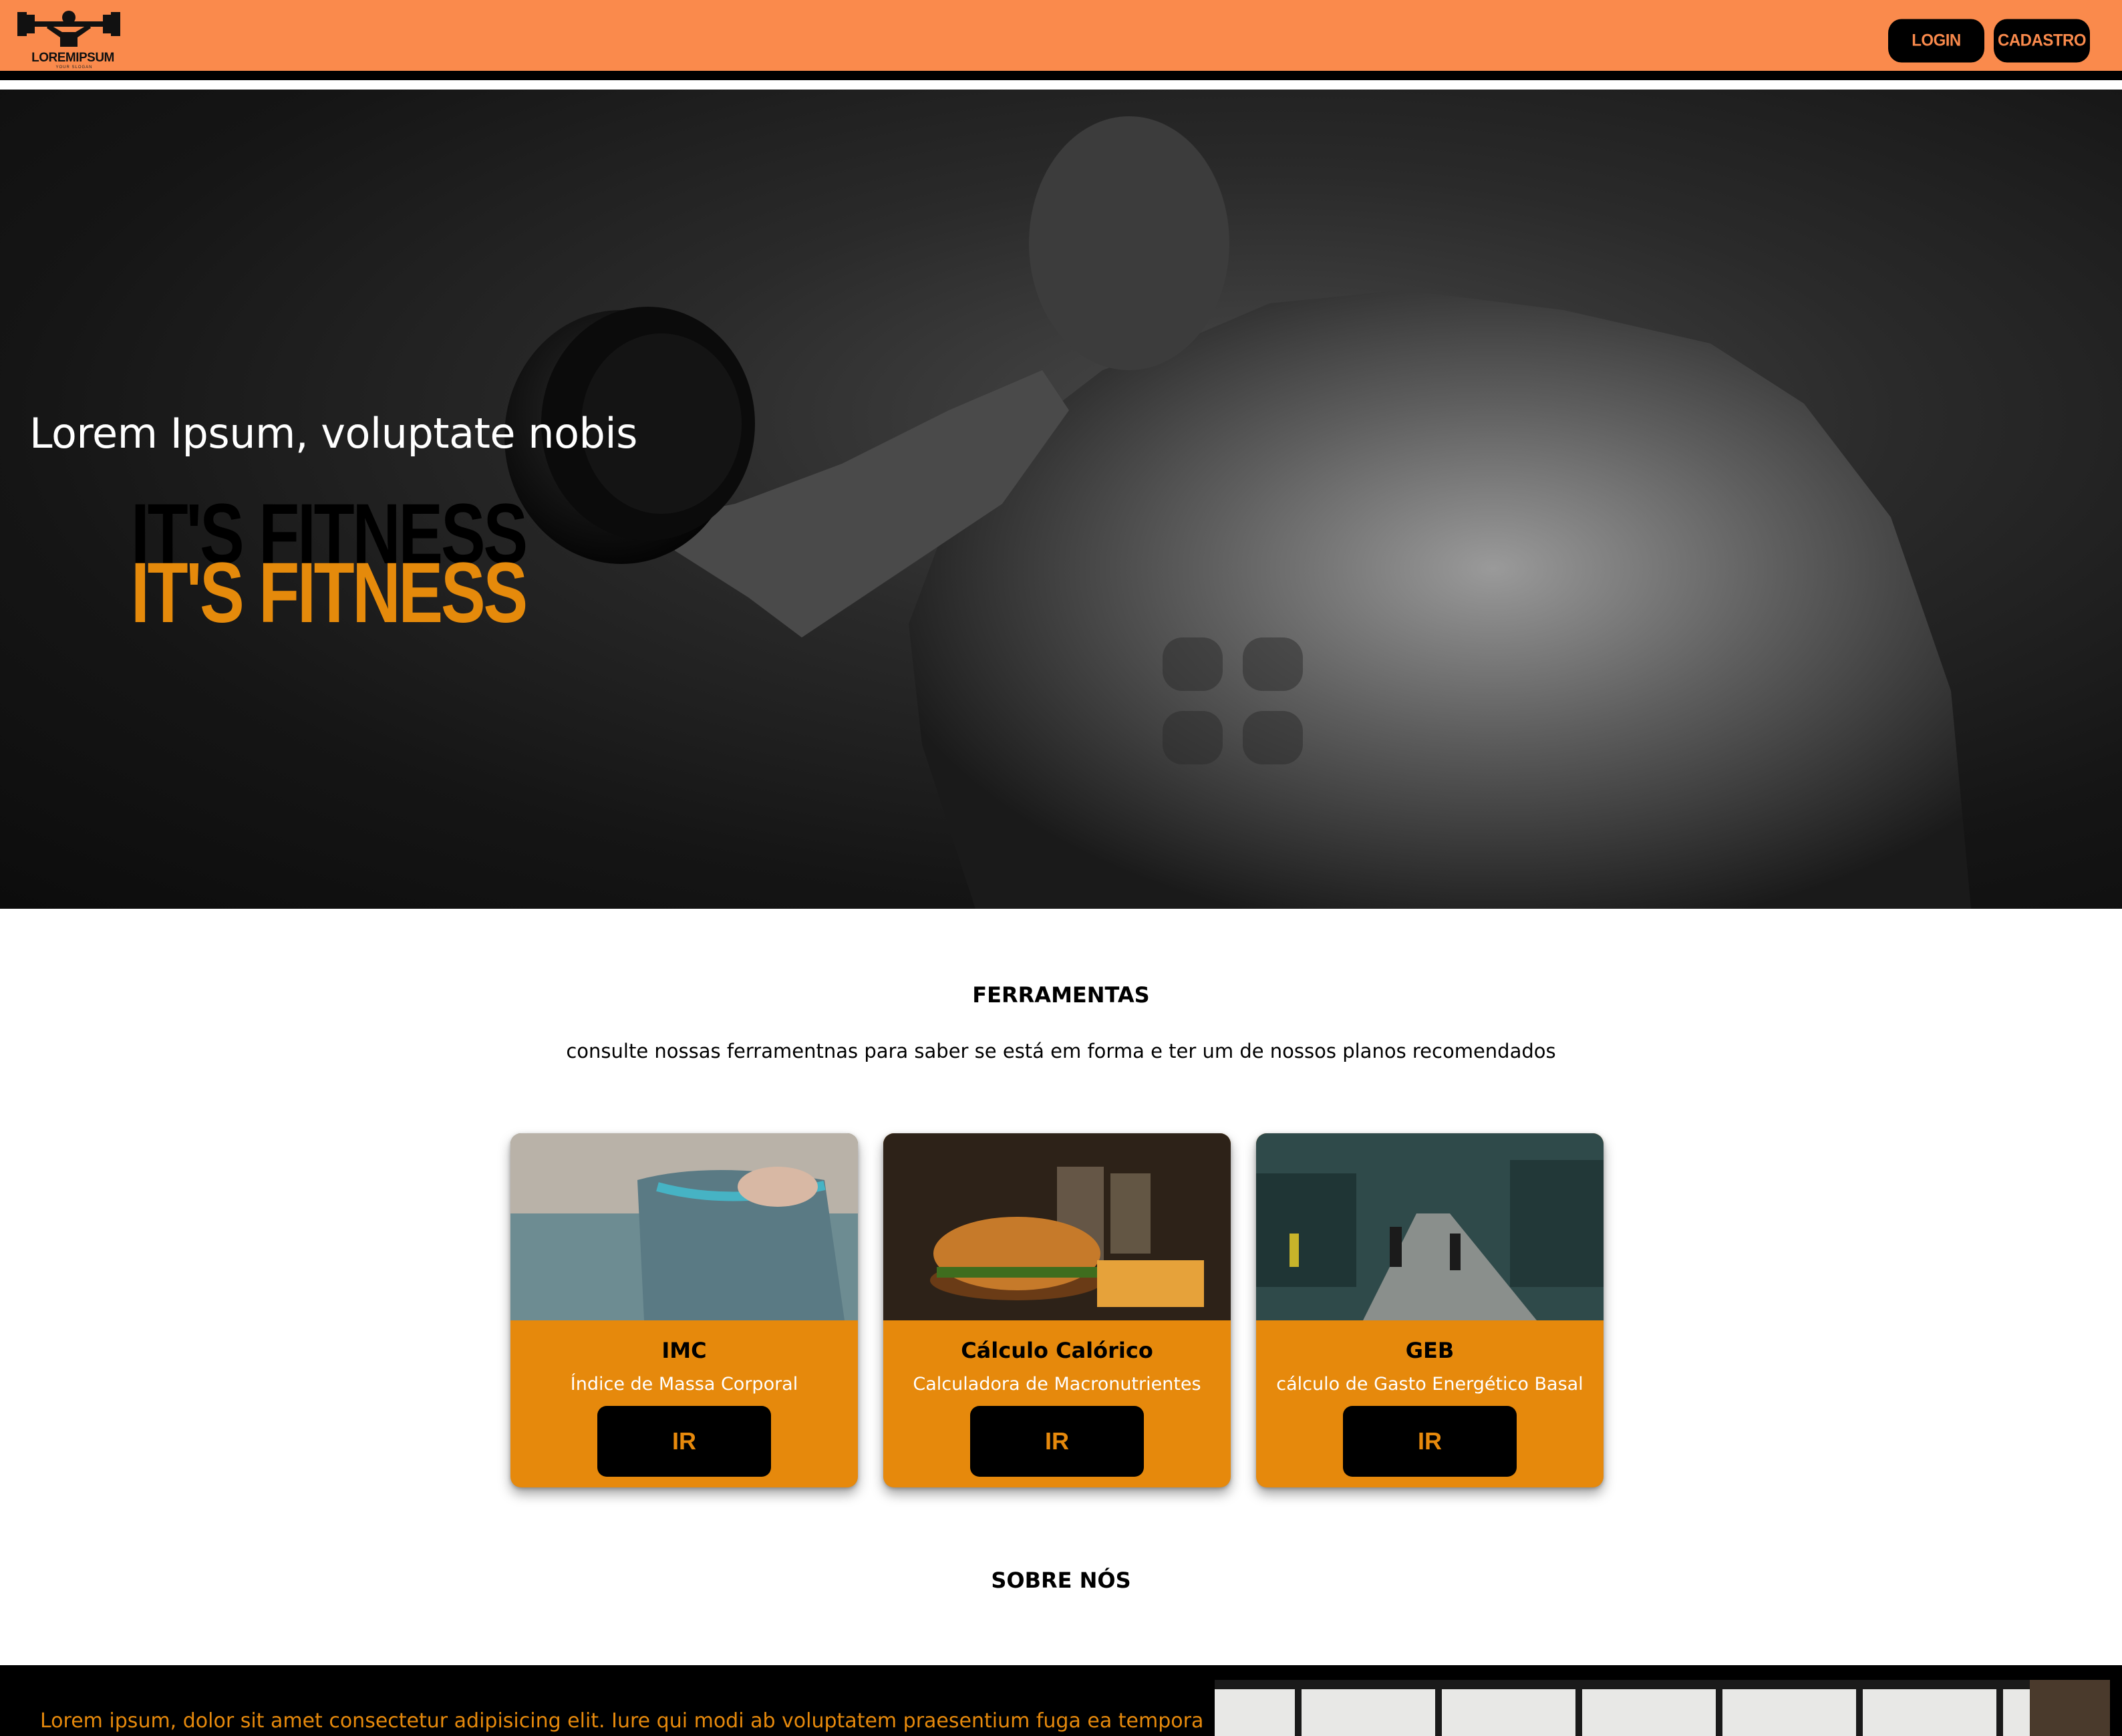 The image size is (2122, 1736). I want to click on waist-measurement-image, so click(684, 1226).